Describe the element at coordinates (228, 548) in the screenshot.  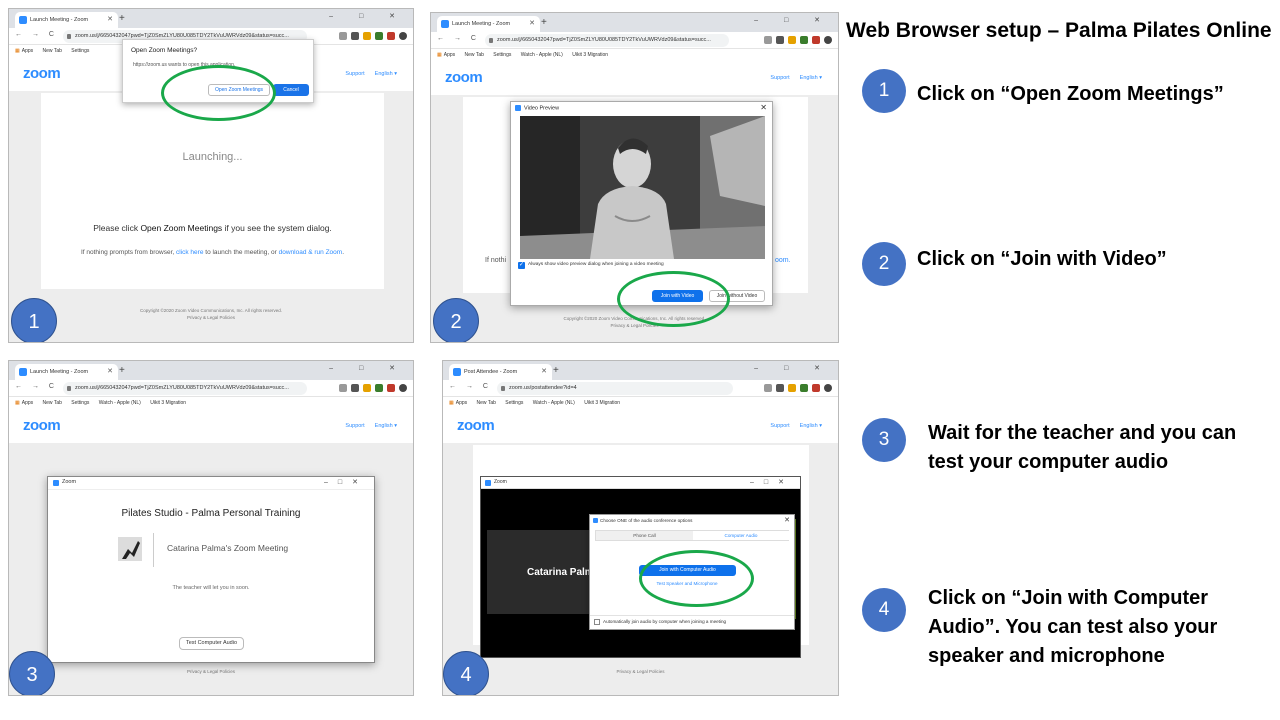
I see `meeting-name: Catarina Palma's Zoom Meeting` at that location.